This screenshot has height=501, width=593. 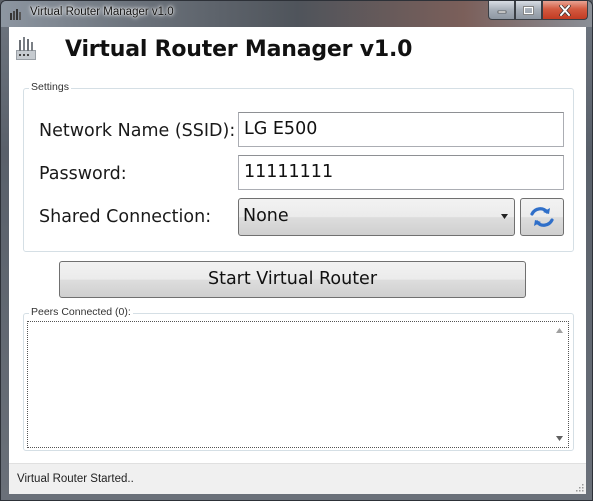 I want to click on status-text: Virtual Router Started.., so click(x=75, y=479).